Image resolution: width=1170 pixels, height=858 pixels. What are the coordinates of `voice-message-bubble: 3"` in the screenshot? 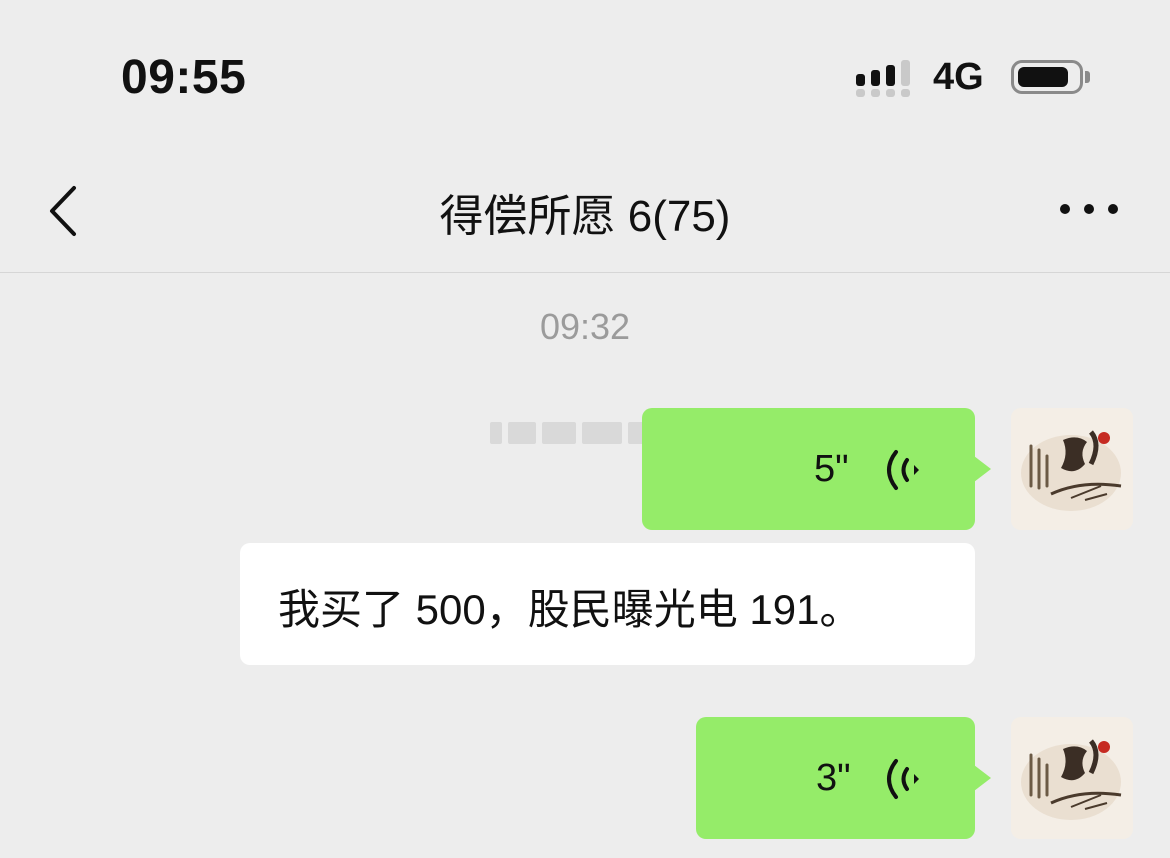 It's located at (843, 778).